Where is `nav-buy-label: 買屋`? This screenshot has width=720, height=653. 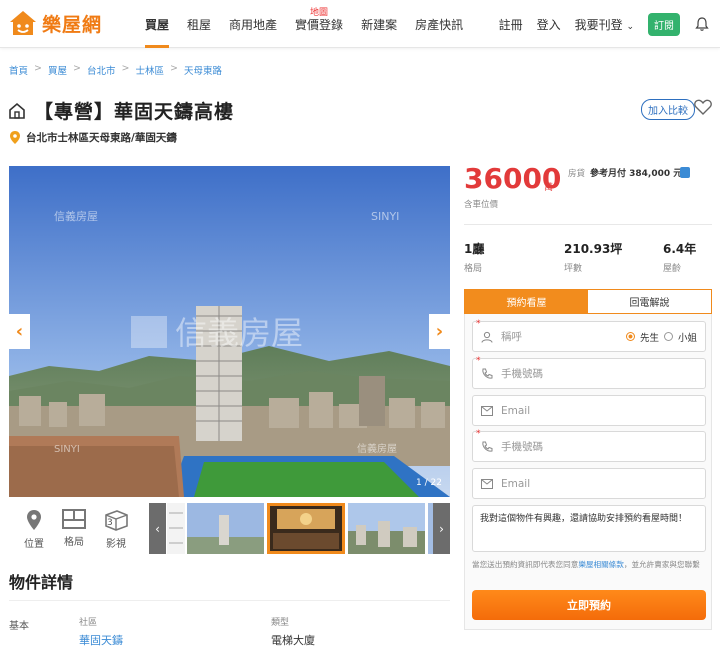 nav-buy-label: 買屋 is located at coordinates (157, 24).